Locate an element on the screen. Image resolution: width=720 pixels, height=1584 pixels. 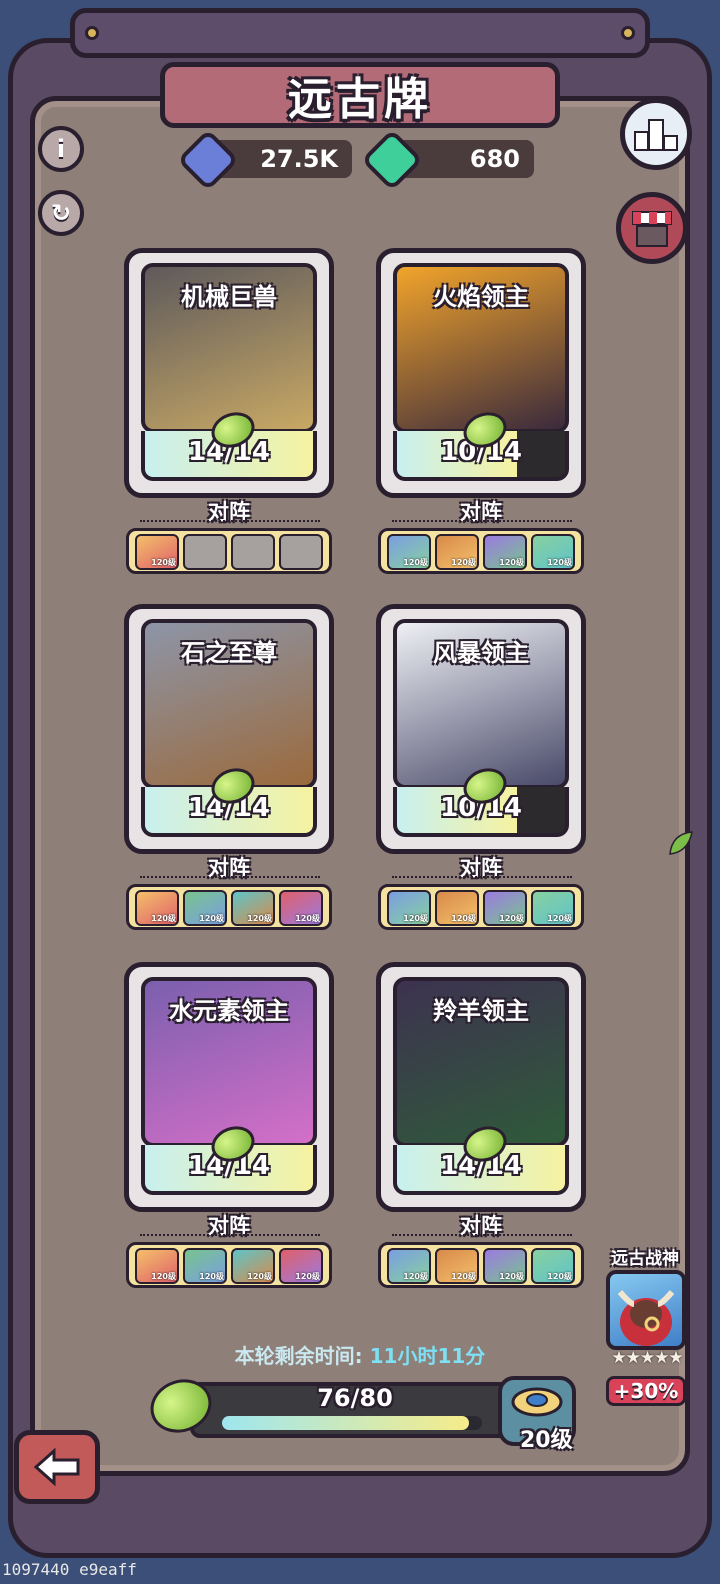
boss-name: 水元素领主 is located at coordinates (229, 1011).